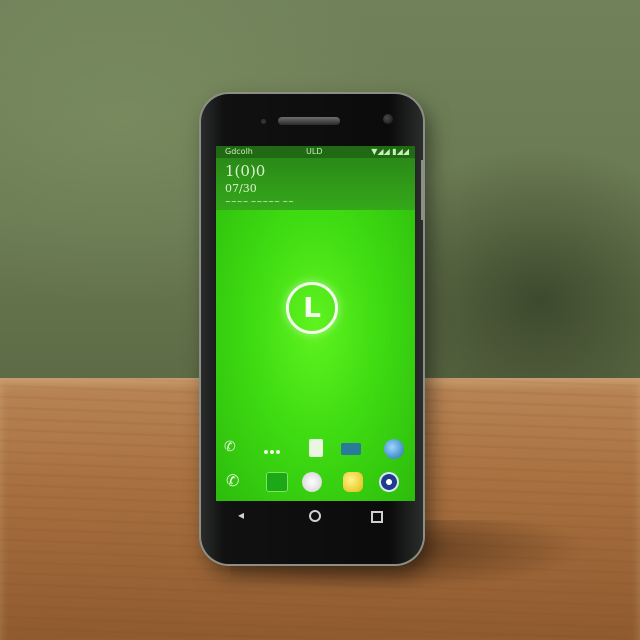 The height and width of the screenshot is (640, 640). What do you see at coordinates (389, 482) in the screenshot?
I see `camera-icon` at bounding box center [389, 482].